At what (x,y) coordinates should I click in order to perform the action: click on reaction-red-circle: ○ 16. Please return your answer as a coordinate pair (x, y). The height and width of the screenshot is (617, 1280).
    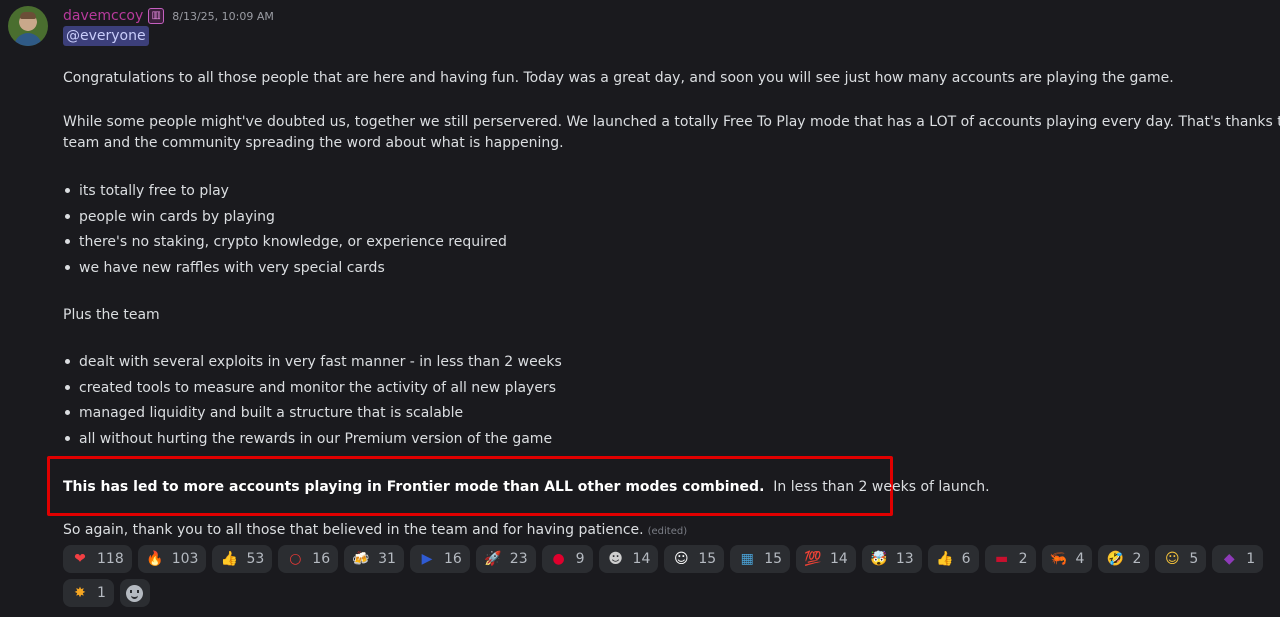
    Looking at the image, I should click on (308, 559).